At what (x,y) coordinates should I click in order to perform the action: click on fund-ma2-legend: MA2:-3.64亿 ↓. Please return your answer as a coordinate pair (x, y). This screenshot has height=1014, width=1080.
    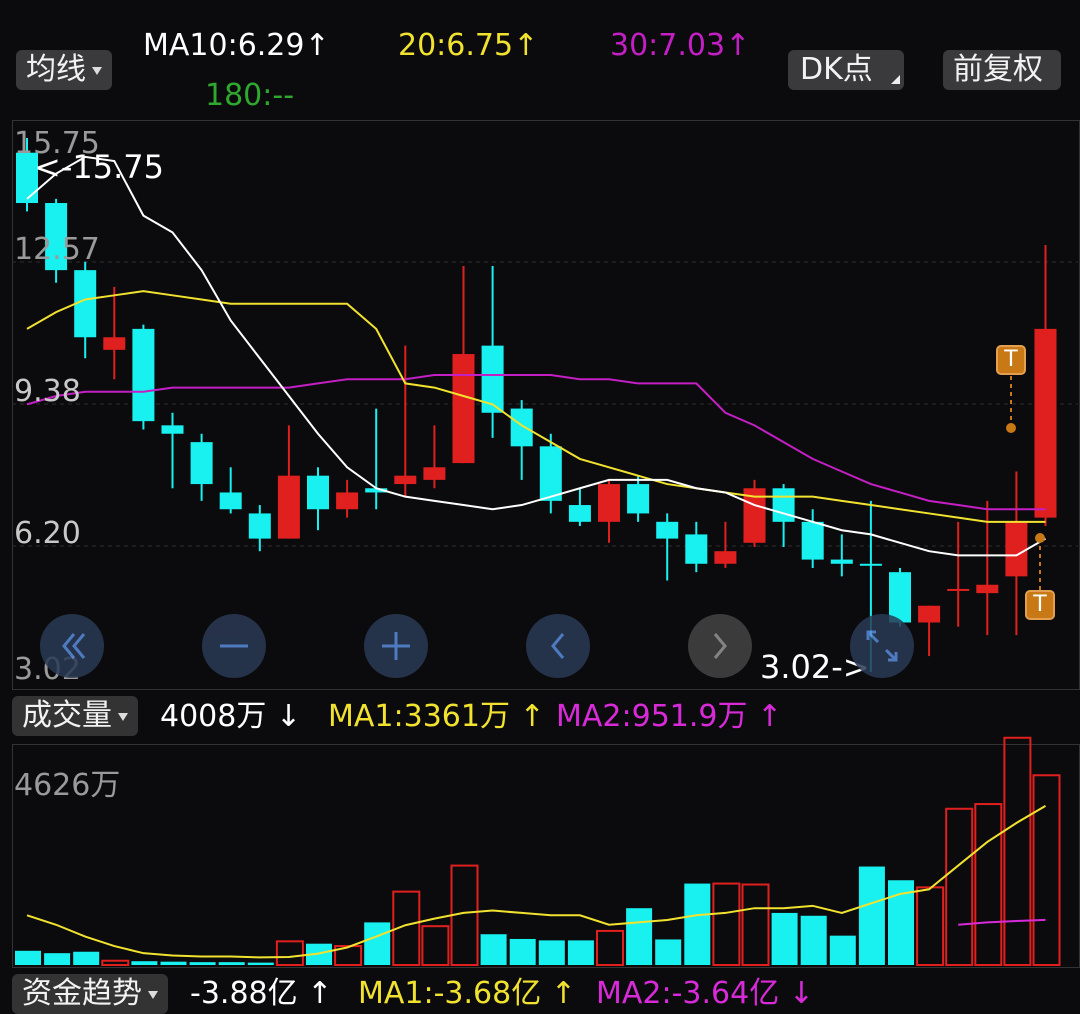
    Looking at the image, I should click on (705, 994).